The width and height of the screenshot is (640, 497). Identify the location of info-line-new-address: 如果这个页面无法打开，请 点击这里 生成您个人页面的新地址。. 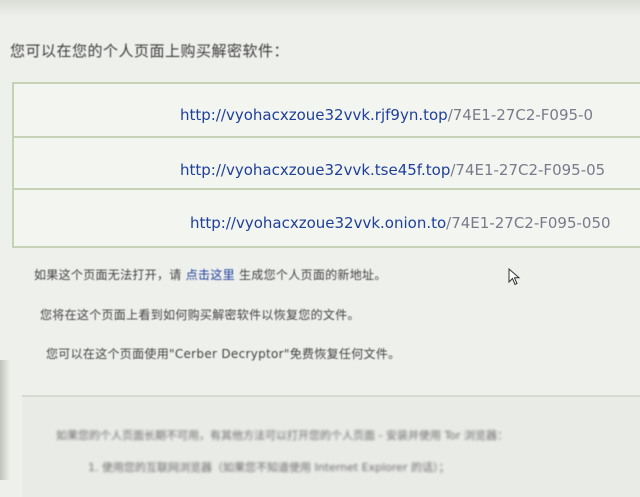
(210, 274).